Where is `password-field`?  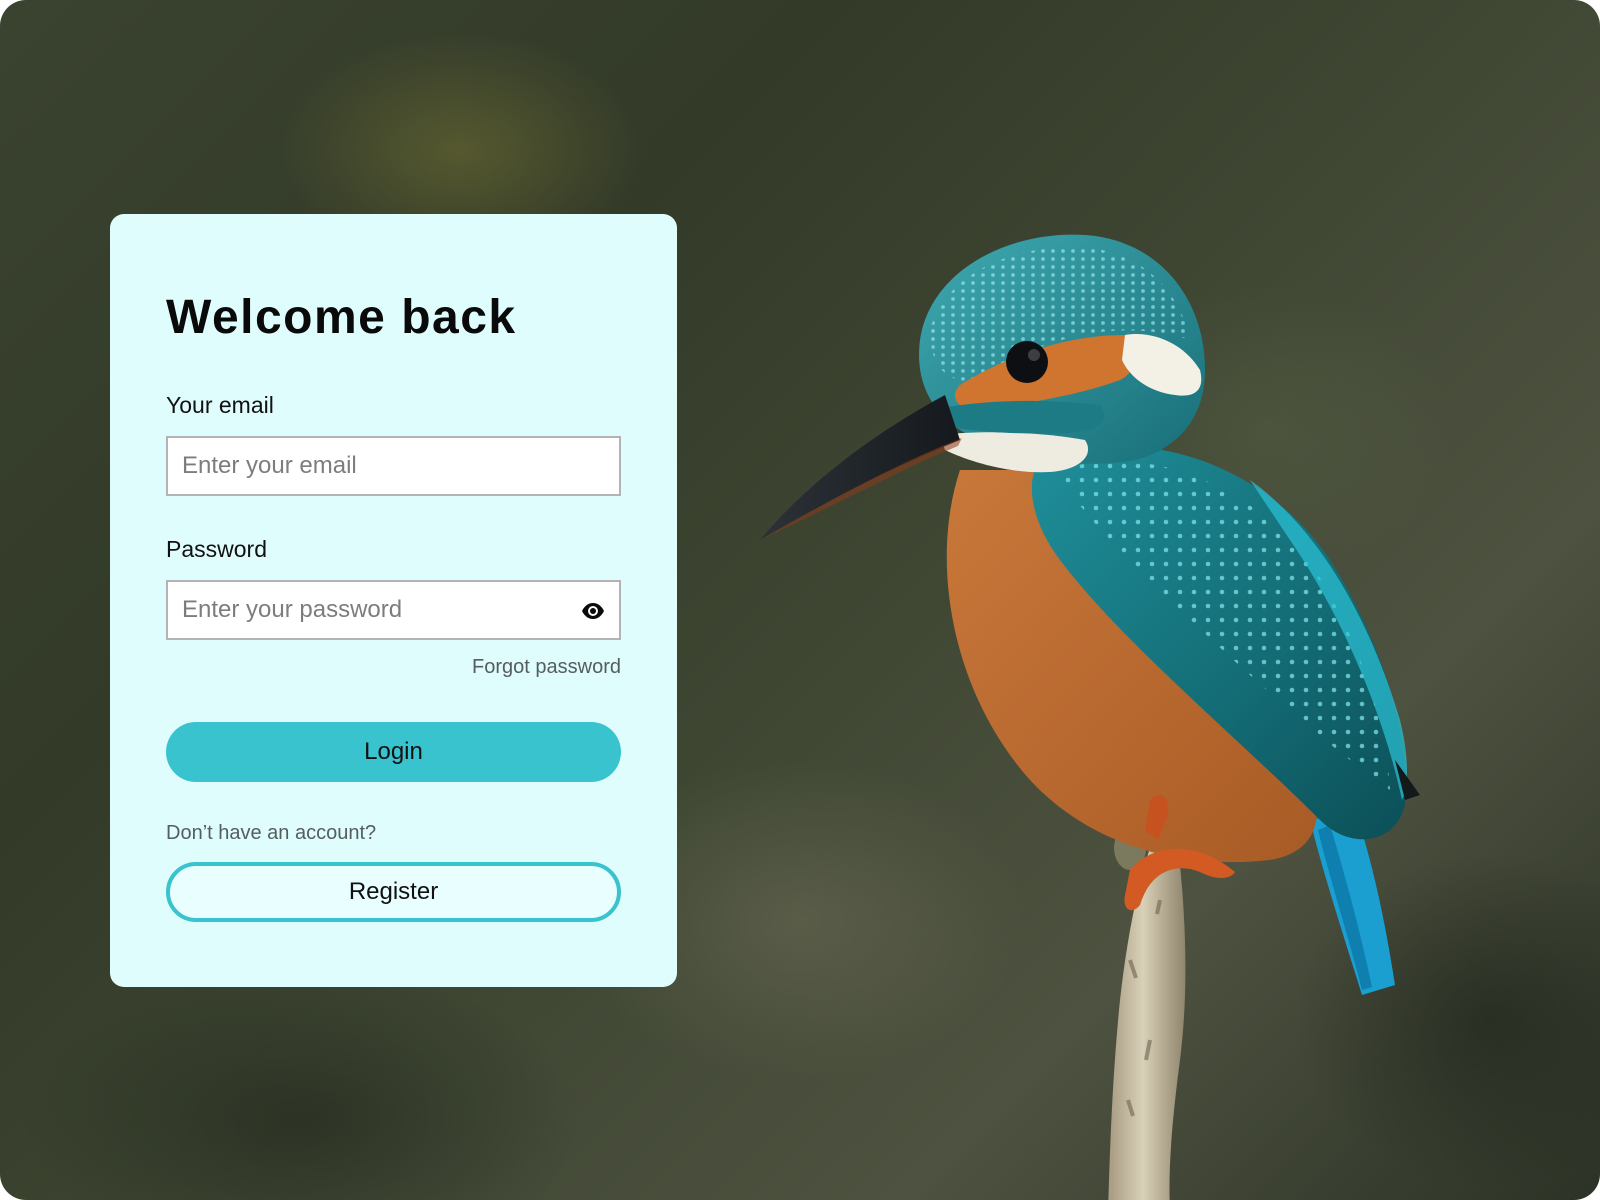 password-field is located at coordinates (393, 610).